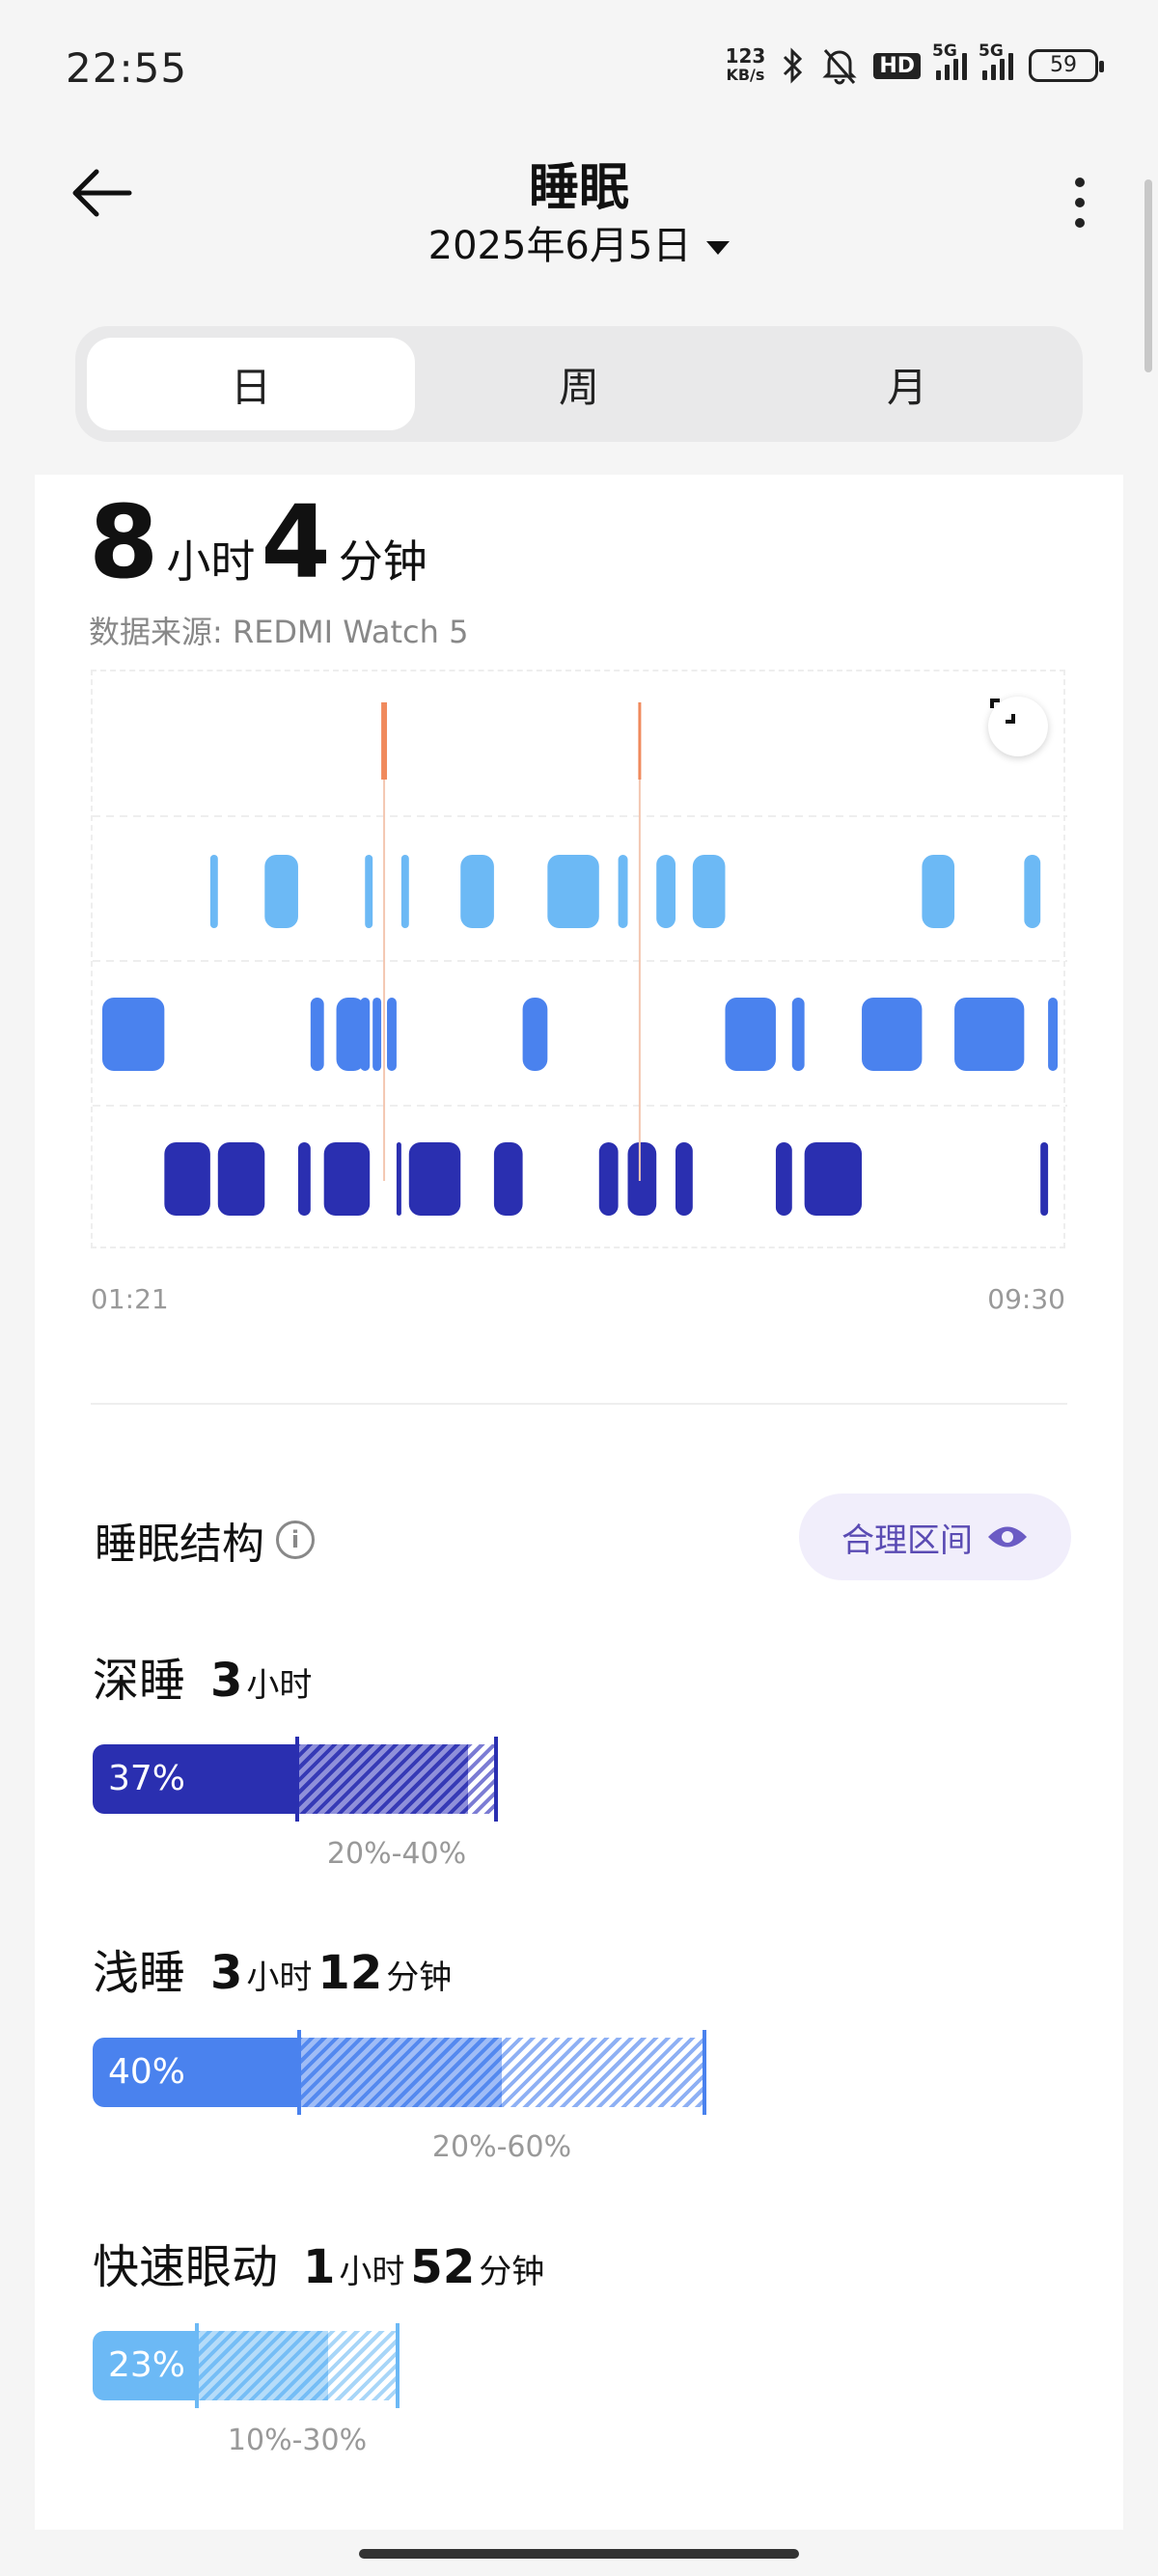  I want to click on reasonable-range-button: 合理区间, so click(935, 1537).